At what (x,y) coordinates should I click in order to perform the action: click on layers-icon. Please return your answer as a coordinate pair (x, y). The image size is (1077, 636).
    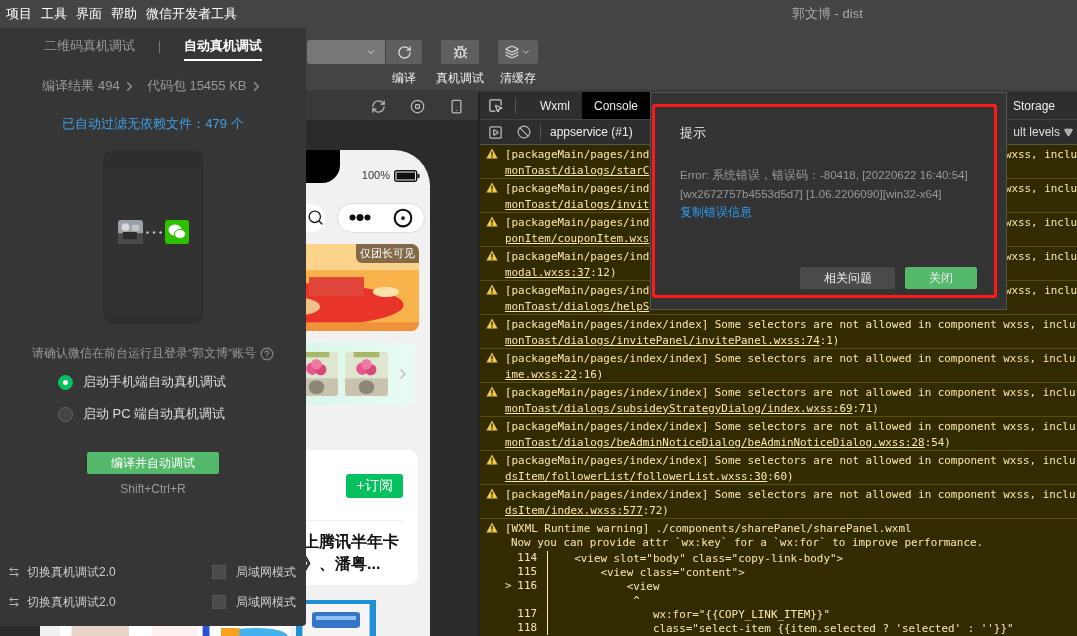
    Looking at the image, I should click on (512, 52).